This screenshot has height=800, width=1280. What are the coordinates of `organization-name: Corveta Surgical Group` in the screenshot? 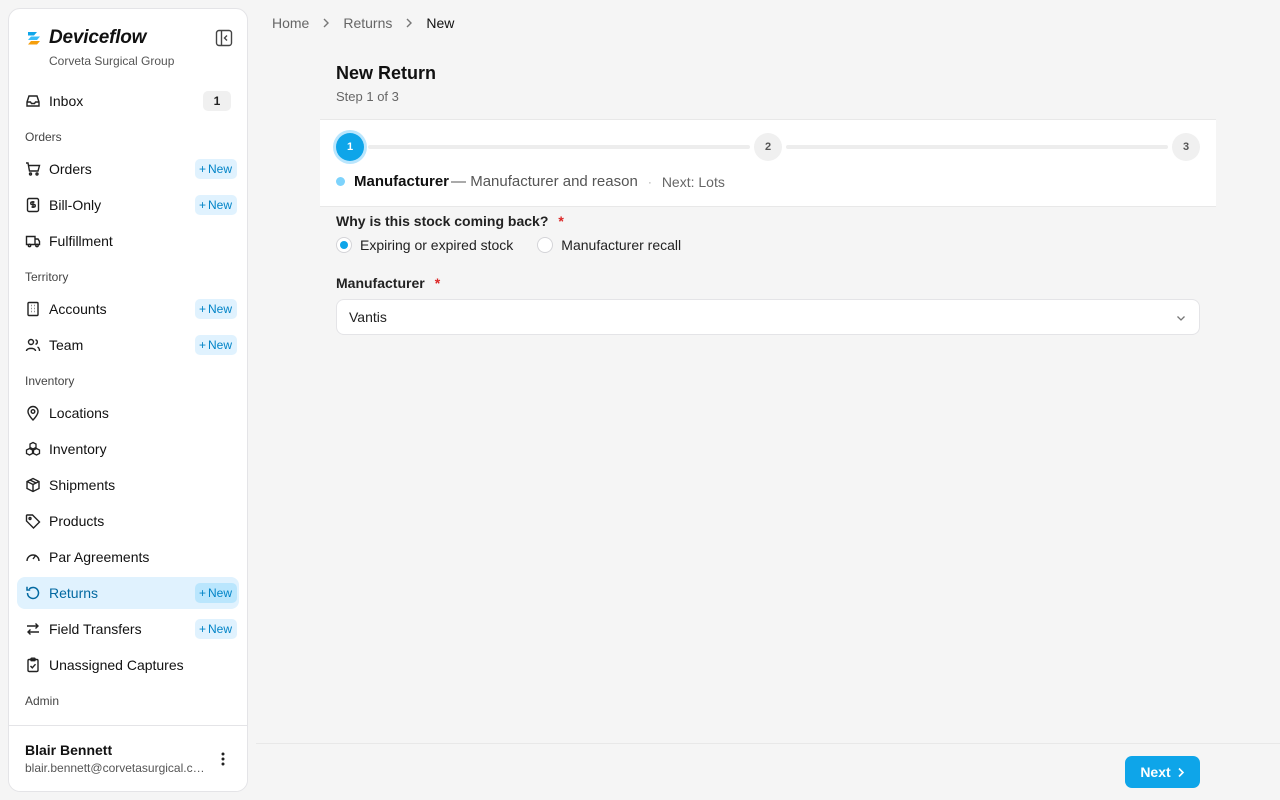 It's located at (112, 61).